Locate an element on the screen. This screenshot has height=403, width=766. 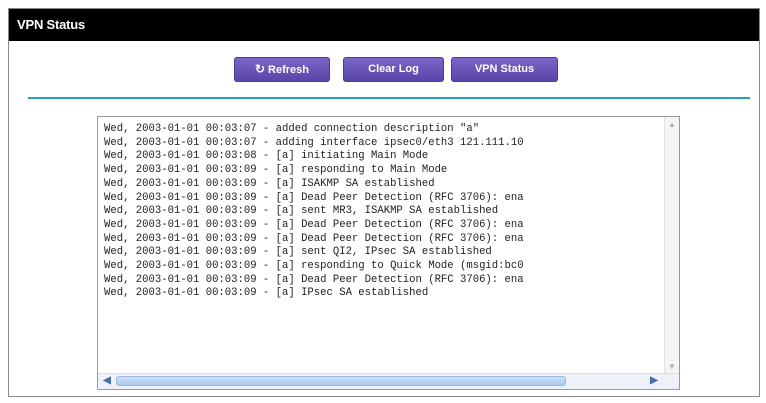
arrow-up-icon: ▲ is located at coordinates (672, 125).